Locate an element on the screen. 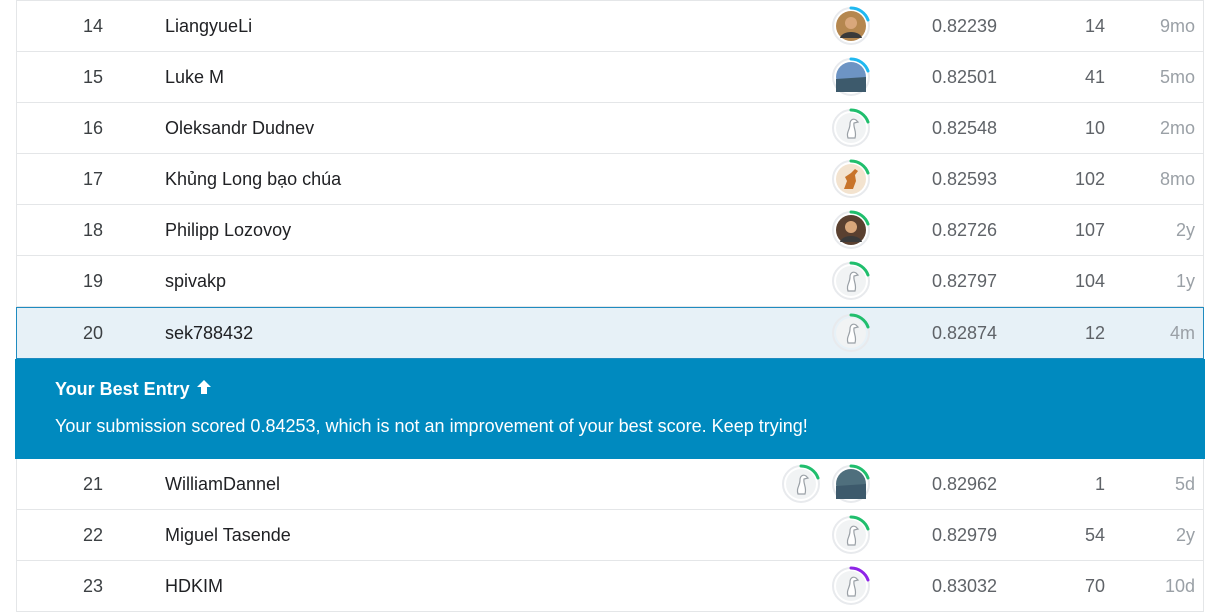  team-name-link: HDKIM is located at coordinates (194, 586).